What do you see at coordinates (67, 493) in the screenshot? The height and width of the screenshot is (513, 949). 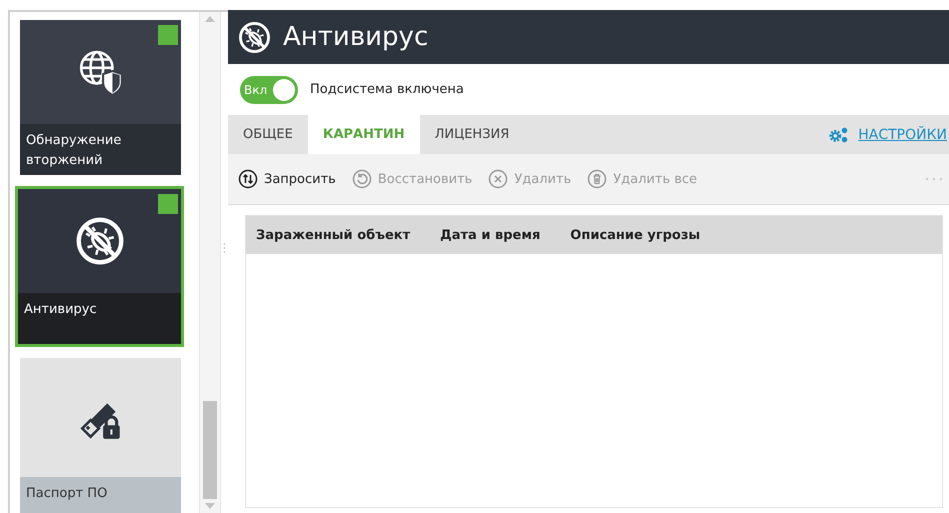 I see `module-name: Паспорт ПО` at bounding box center [67, 493].